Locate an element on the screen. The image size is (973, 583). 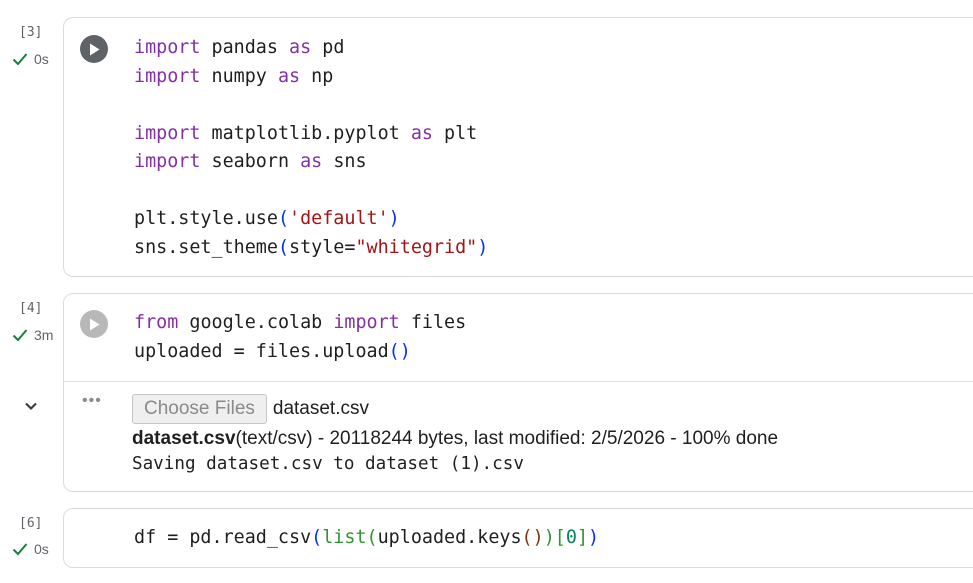
uploaded-file-name: dataset.csv is located at coordinates (184, 438).